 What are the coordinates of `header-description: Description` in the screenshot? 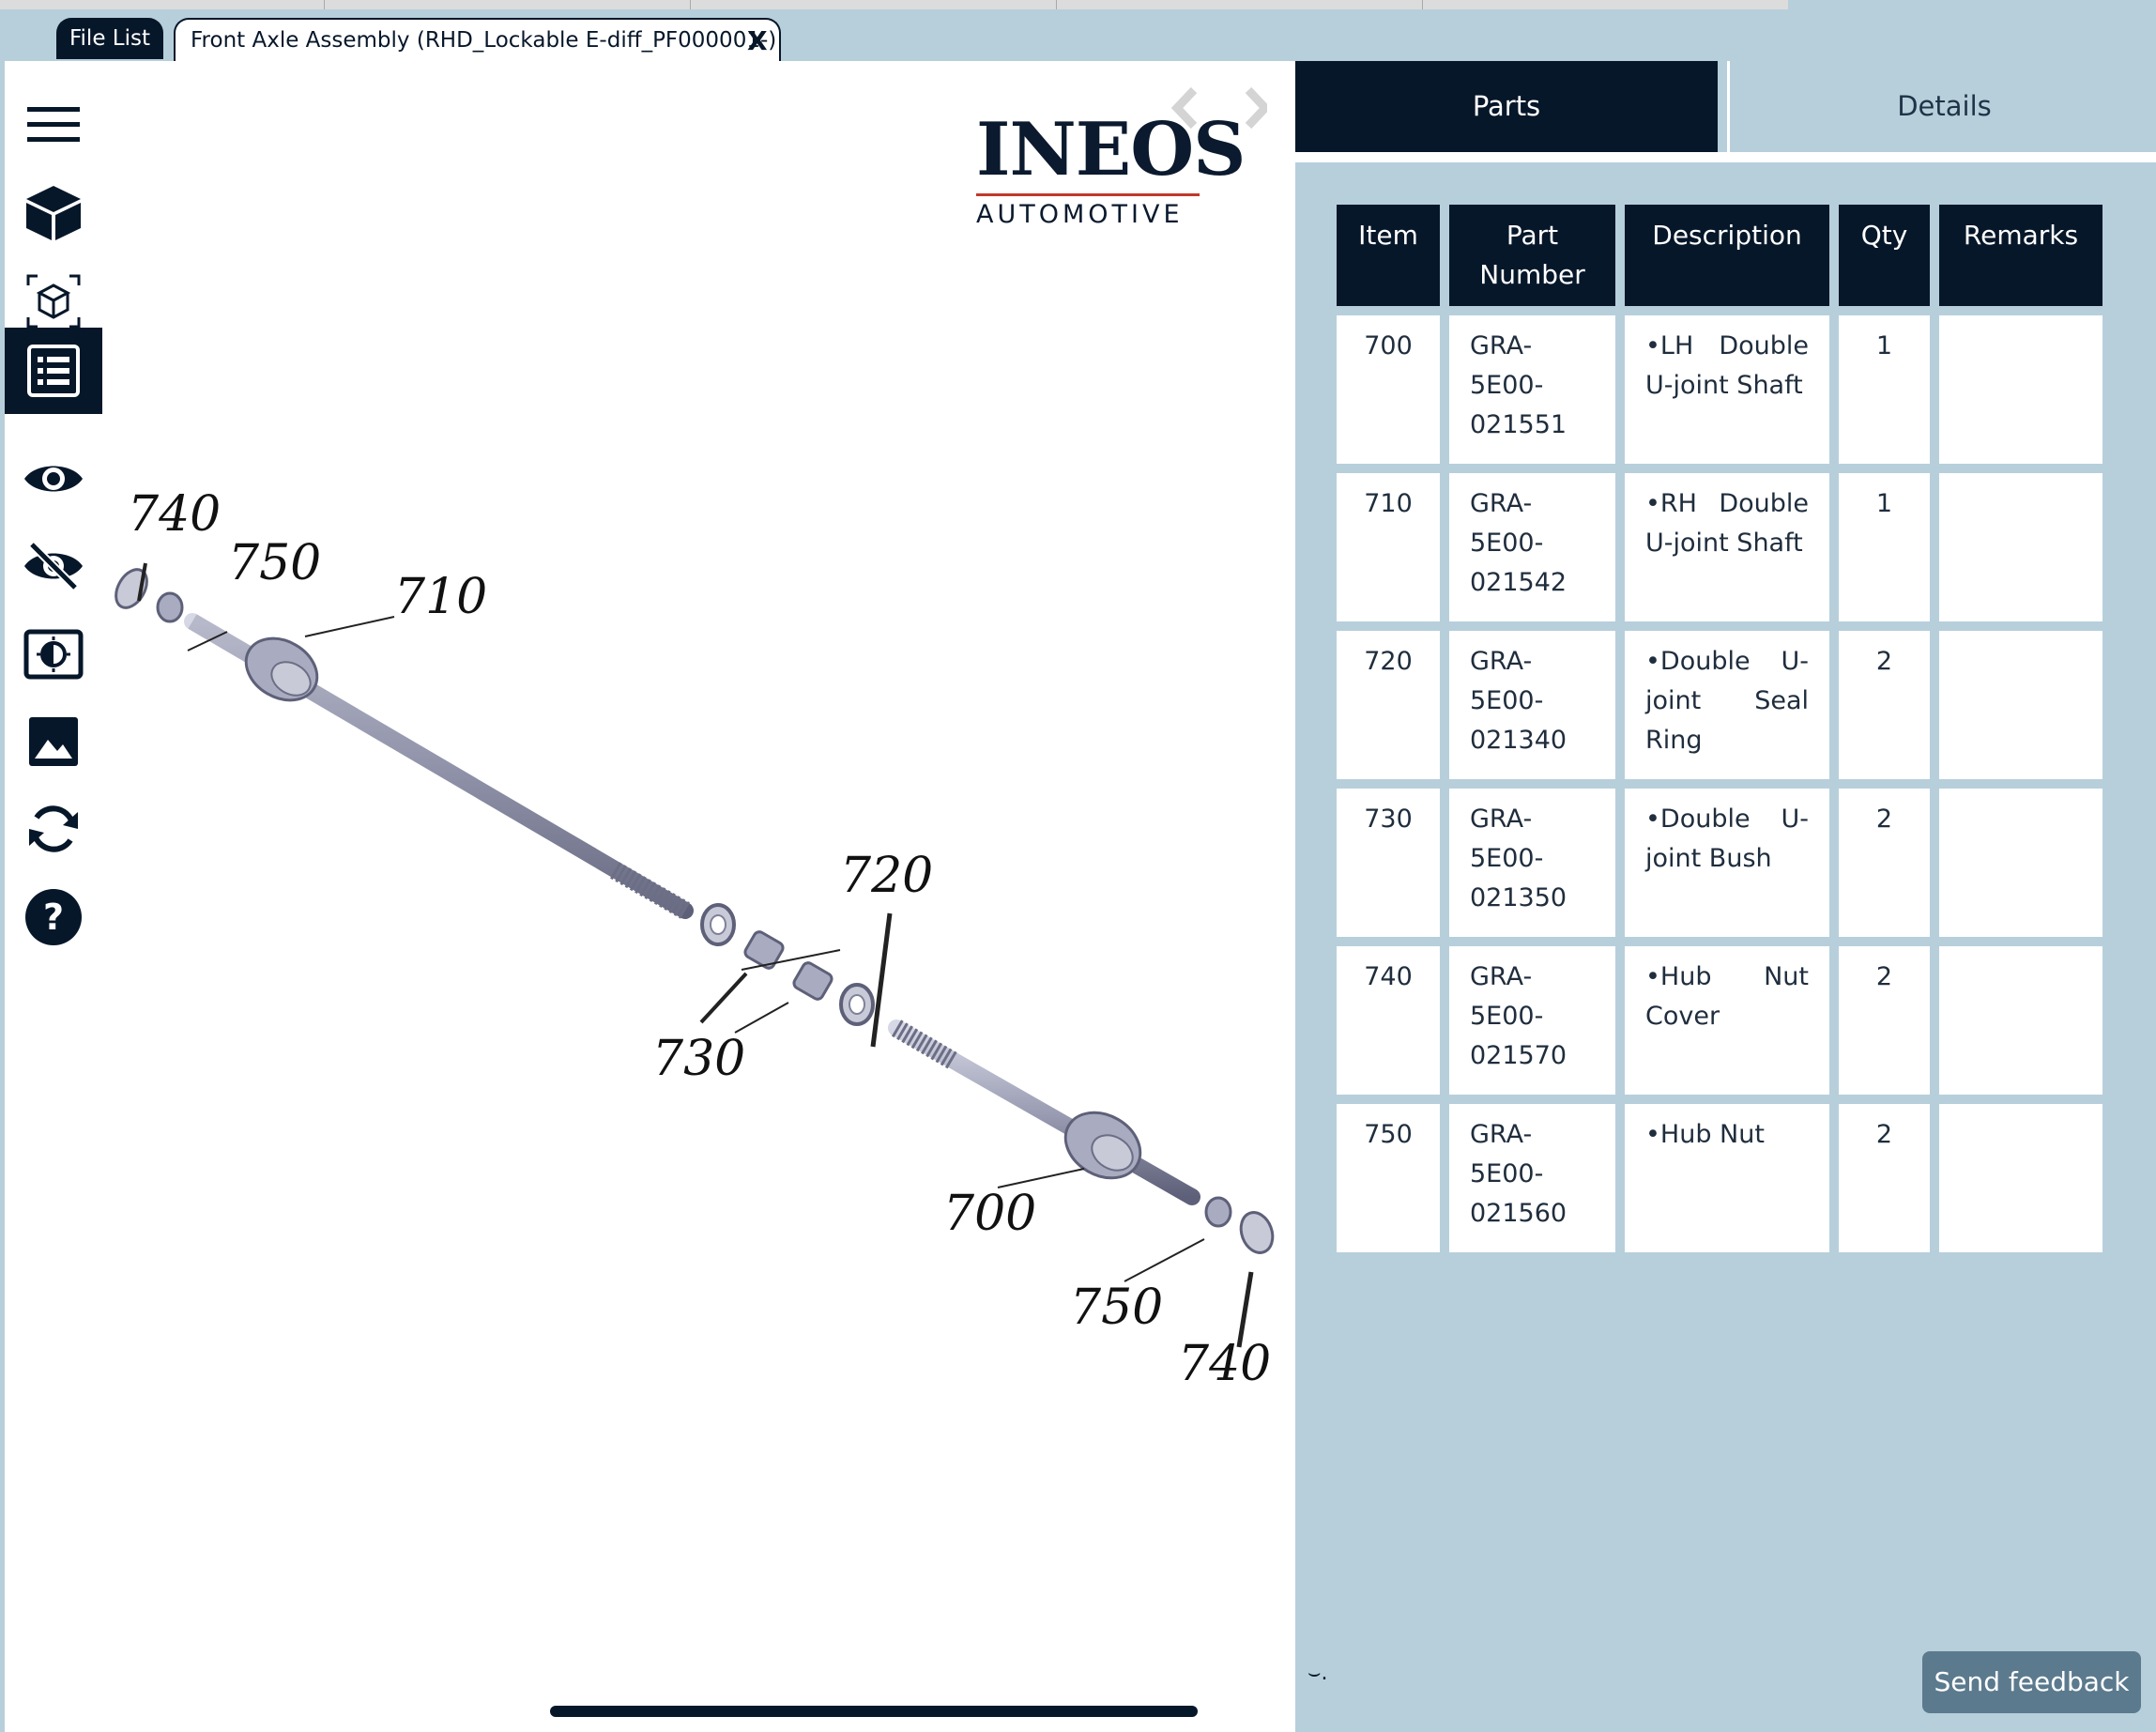 It's located at (1727, 255).